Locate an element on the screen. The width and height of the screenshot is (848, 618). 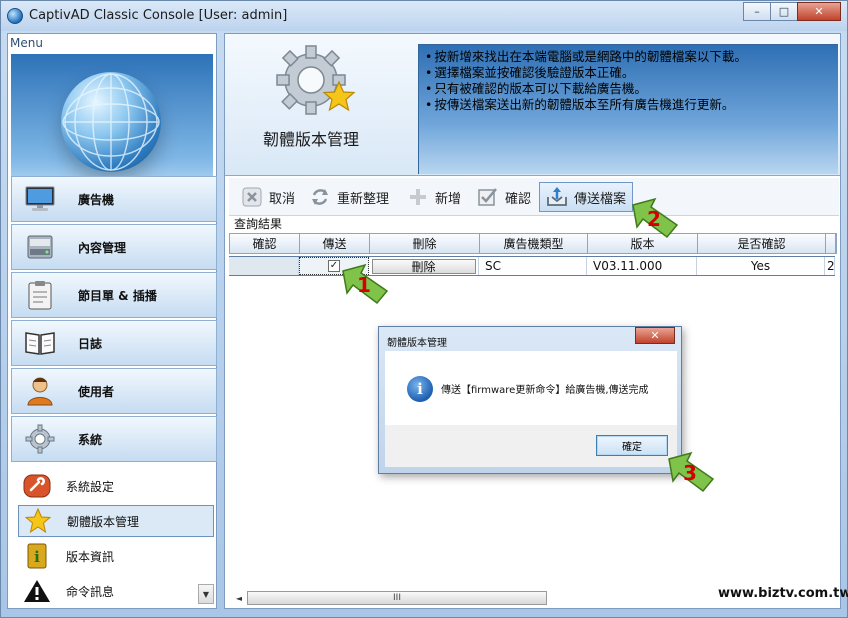
send-file-label: 傳送檔案 is located at coordinates (600, 199).